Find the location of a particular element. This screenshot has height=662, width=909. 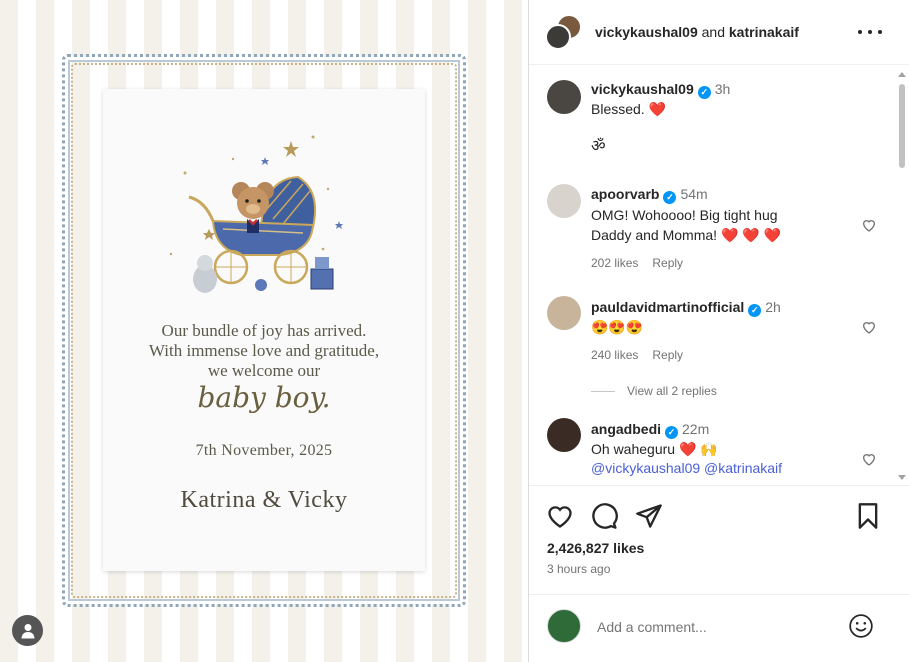

comment-meta: 202 likes Reply is located at coordinates (644, 263).